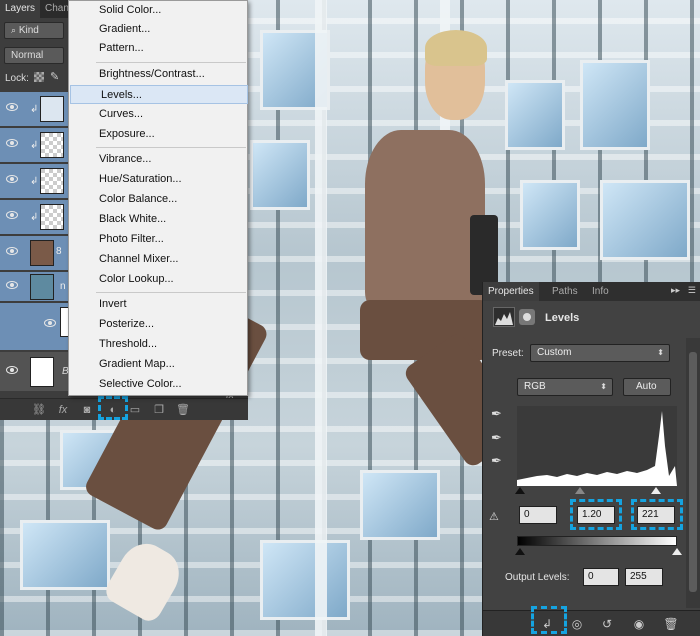 This screenshot has height=636, width=700. I want to click on tab-paths: Paths, so click(565, 291).